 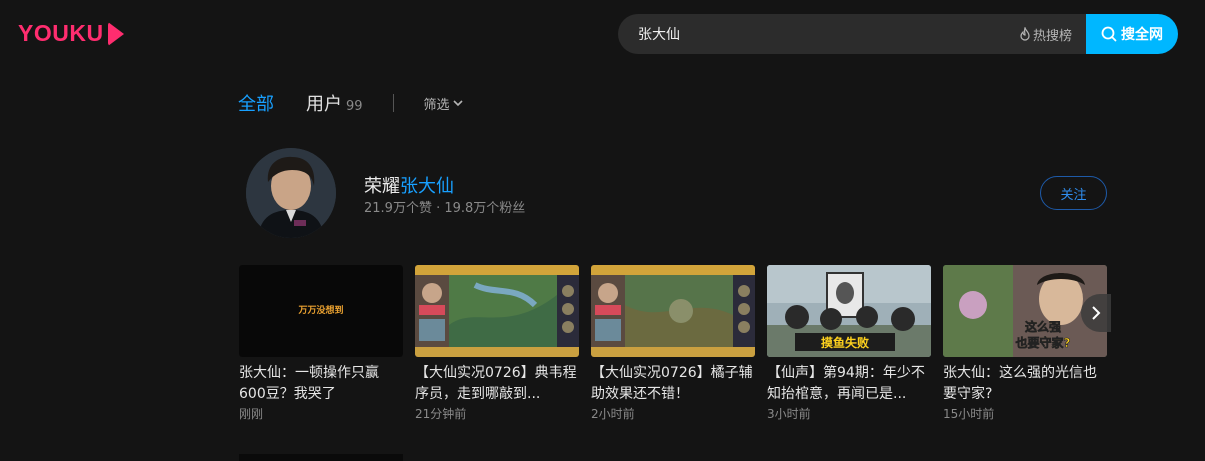 What do you see at coordinates (457, 103) in the screenshot?
I see `chevron-down-icon` at bounding box center [457, 103].